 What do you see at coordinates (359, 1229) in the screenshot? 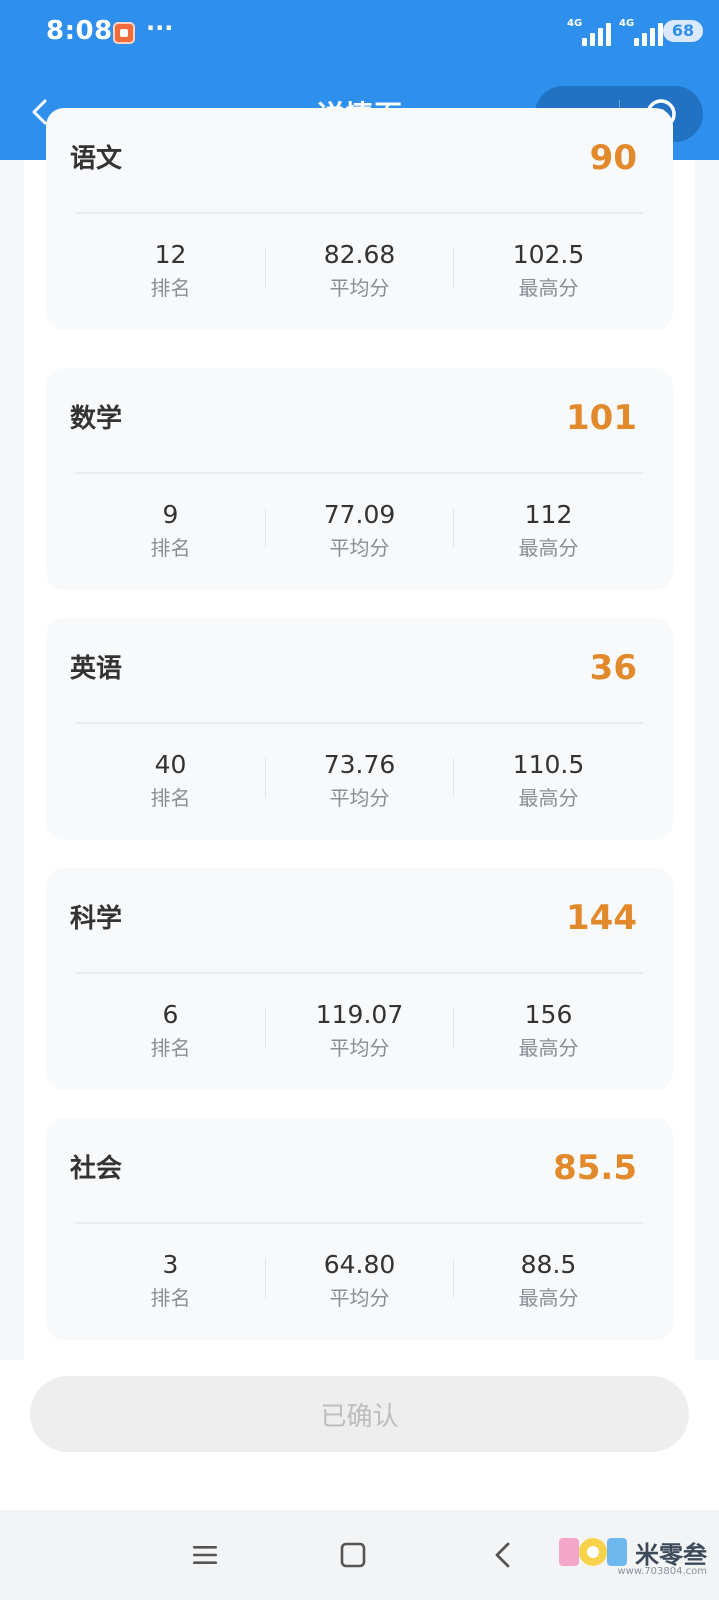
I see `subject-card: 社会 85.5 3 排名 64.80 平均分 88.5 最高分` at bounding box center [359, 1229].